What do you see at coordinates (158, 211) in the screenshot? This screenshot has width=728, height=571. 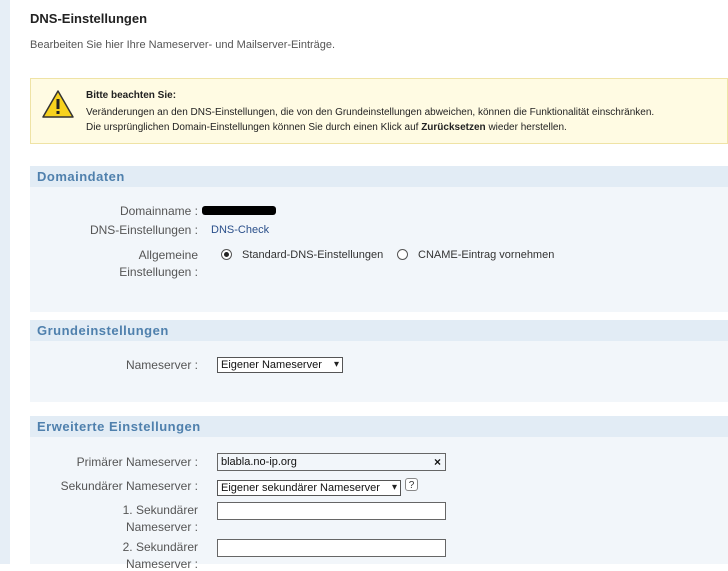 I see `domainname-label: Domainname :` at bounding box center [158, 211].